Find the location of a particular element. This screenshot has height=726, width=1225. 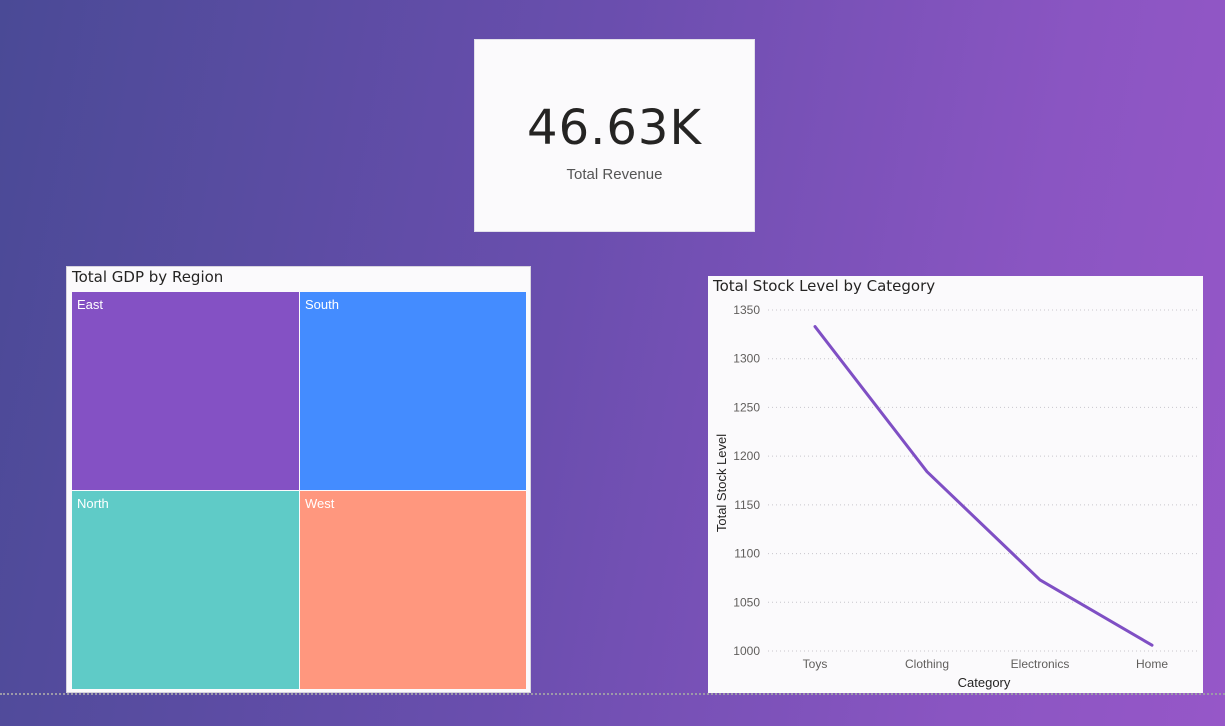

kpi-card-total-revenue: 46.63K Total Revenue is located at coordinates (614, 135).